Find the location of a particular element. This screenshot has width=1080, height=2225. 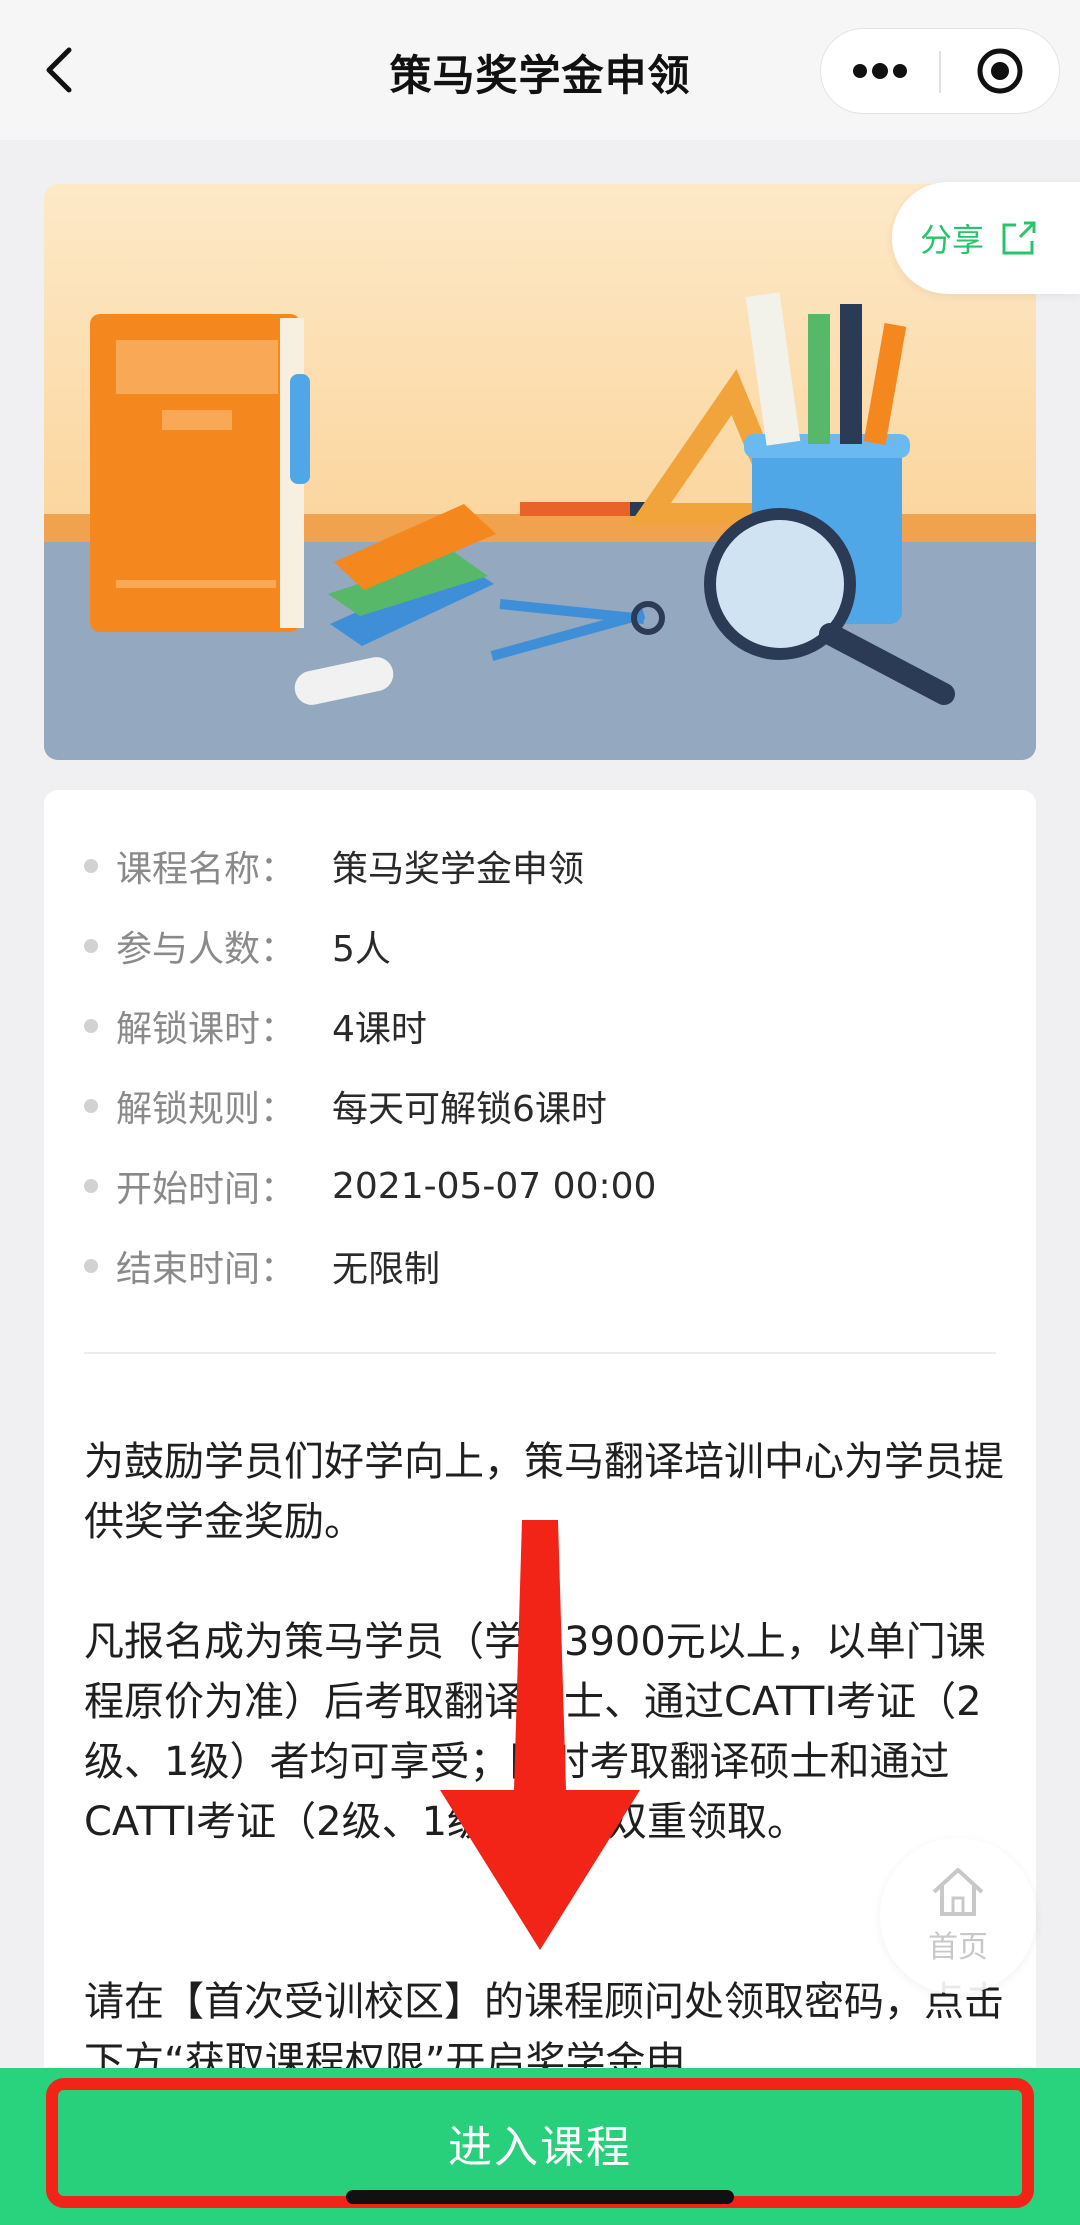

info-row-course-name: 课程名称： 策马奖学金申领 is located at coordinates (334, 866).